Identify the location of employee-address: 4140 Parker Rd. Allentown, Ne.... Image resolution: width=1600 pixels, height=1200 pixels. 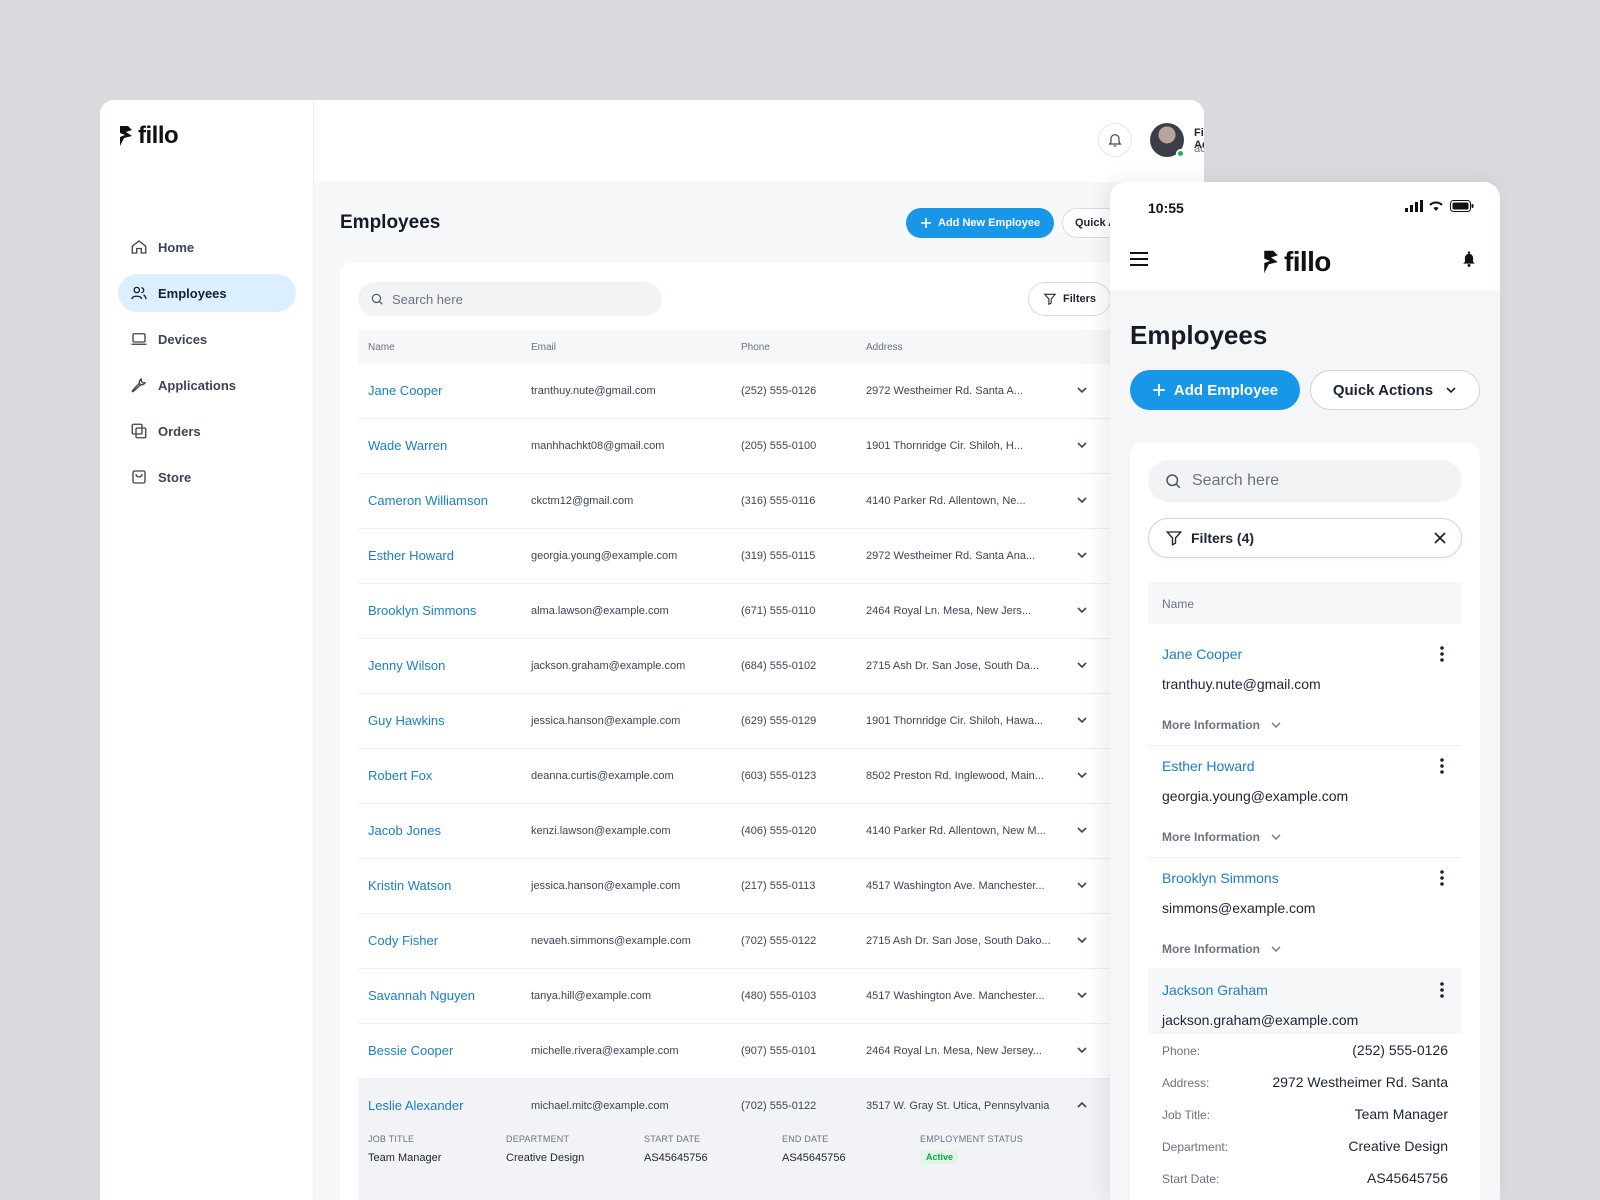
(946, 501).